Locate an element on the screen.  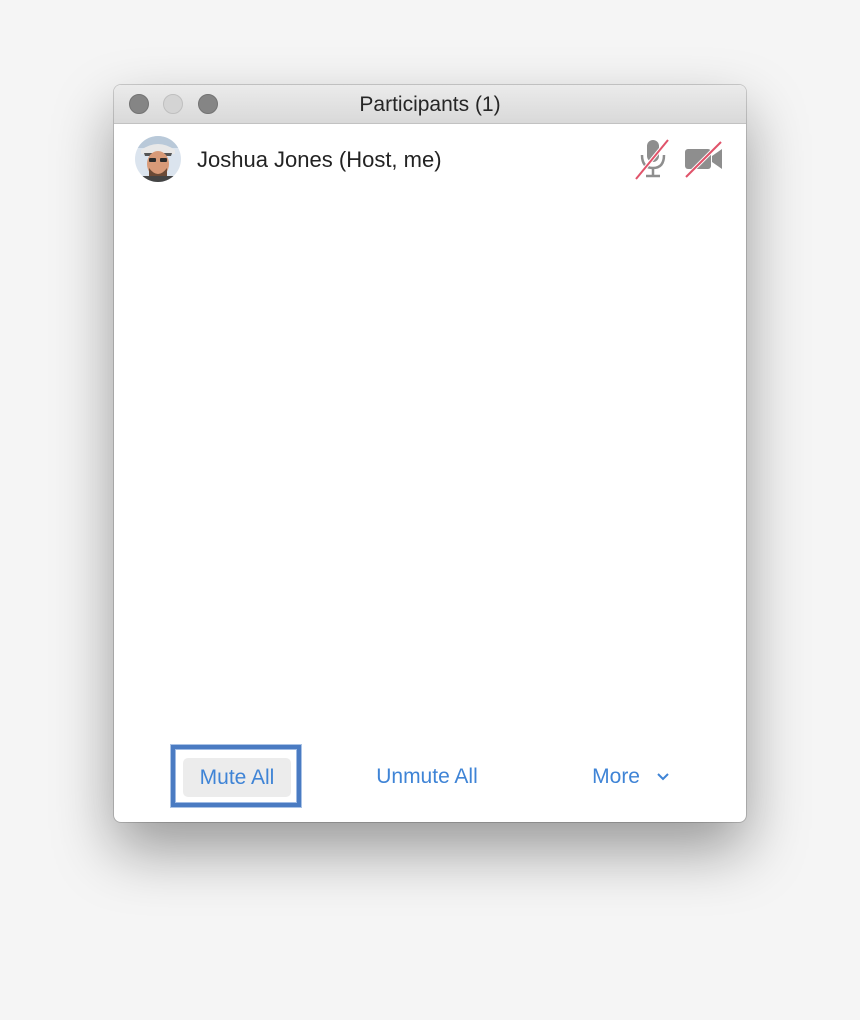
mute-all-button: Mute All is located at coordinates (237, 777).